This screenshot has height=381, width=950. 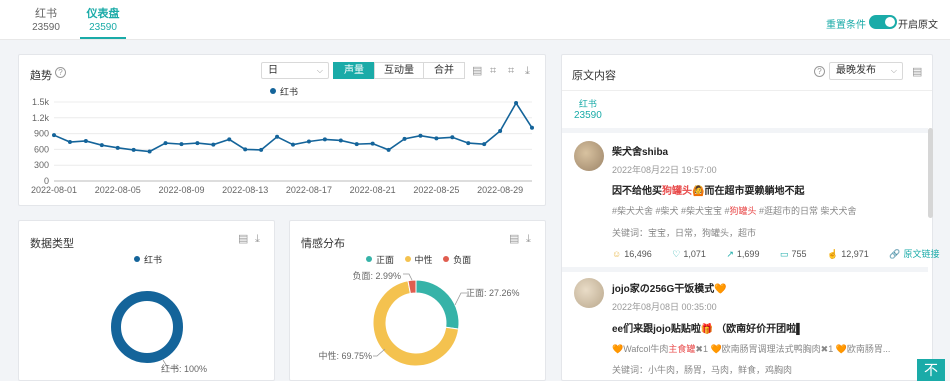 I want to click on post-tags-highlight: 主食罐, so click(x=682, y=349).